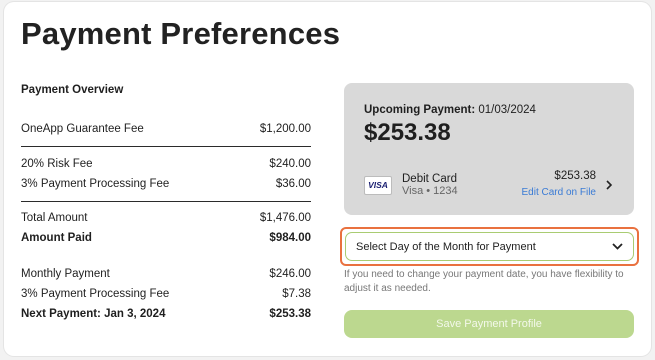  What do you see at coordinates (290, 164) in the screenshot?
I see `risk-fee-value: $240.00` at bounding box center [290, 164].